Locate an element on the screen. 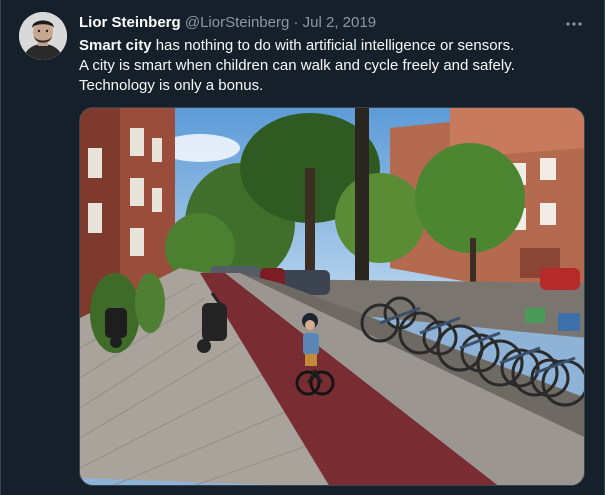 This screenshot has height=495, width=605. avatar is located at coordinates (43, 36).